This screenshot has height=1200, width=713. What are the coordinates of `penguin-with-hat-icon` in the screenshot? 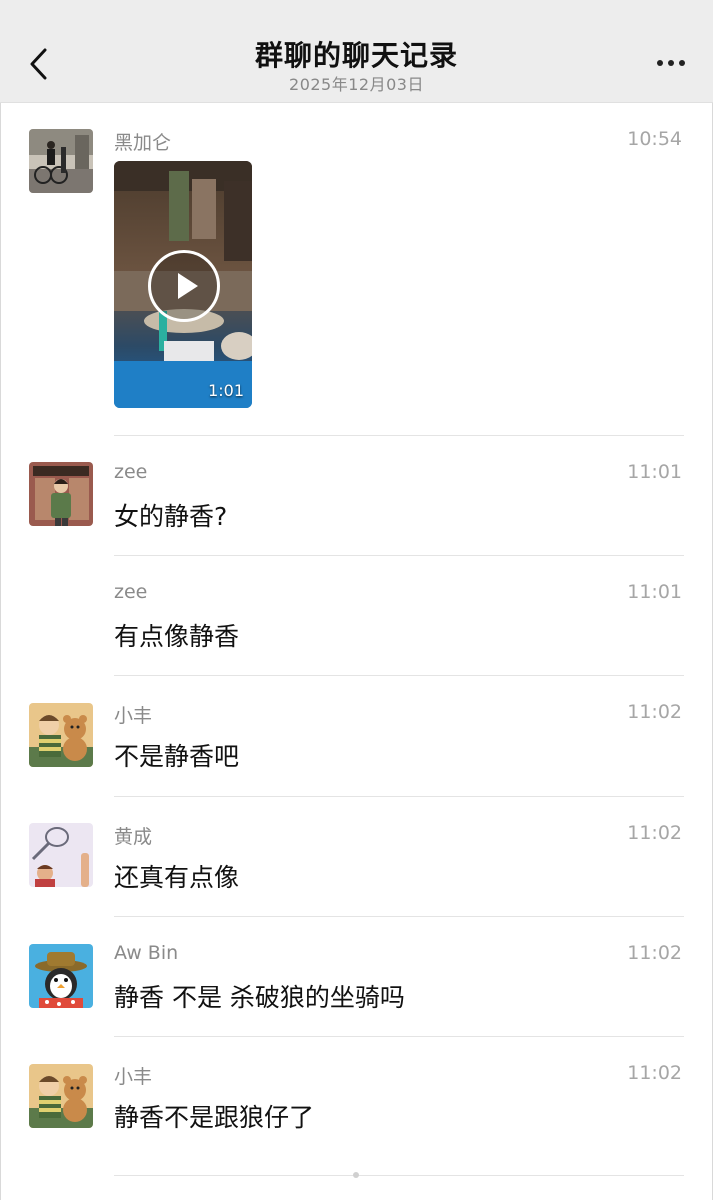 It's located at (61, 976).